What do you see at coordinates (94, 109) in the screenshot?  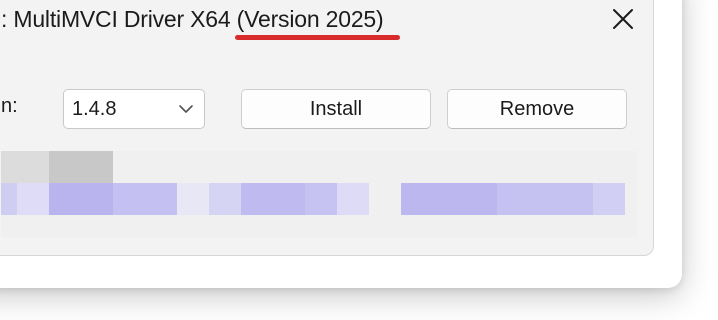 I see `version-select-value: 1.4.8` at bounding box center [94, 109].